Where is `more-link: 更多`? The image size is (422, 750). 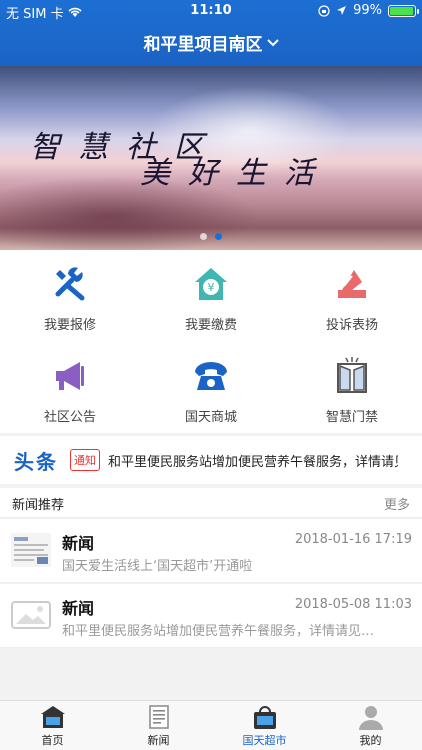 more-link: 更多 is located at coordinates (397, 503).